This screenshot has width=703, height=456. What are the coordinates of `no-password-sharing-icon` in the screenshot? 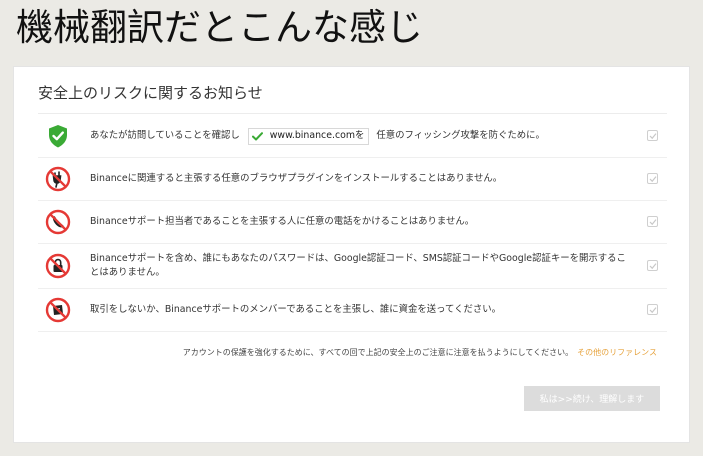 It's located at (58, 266).